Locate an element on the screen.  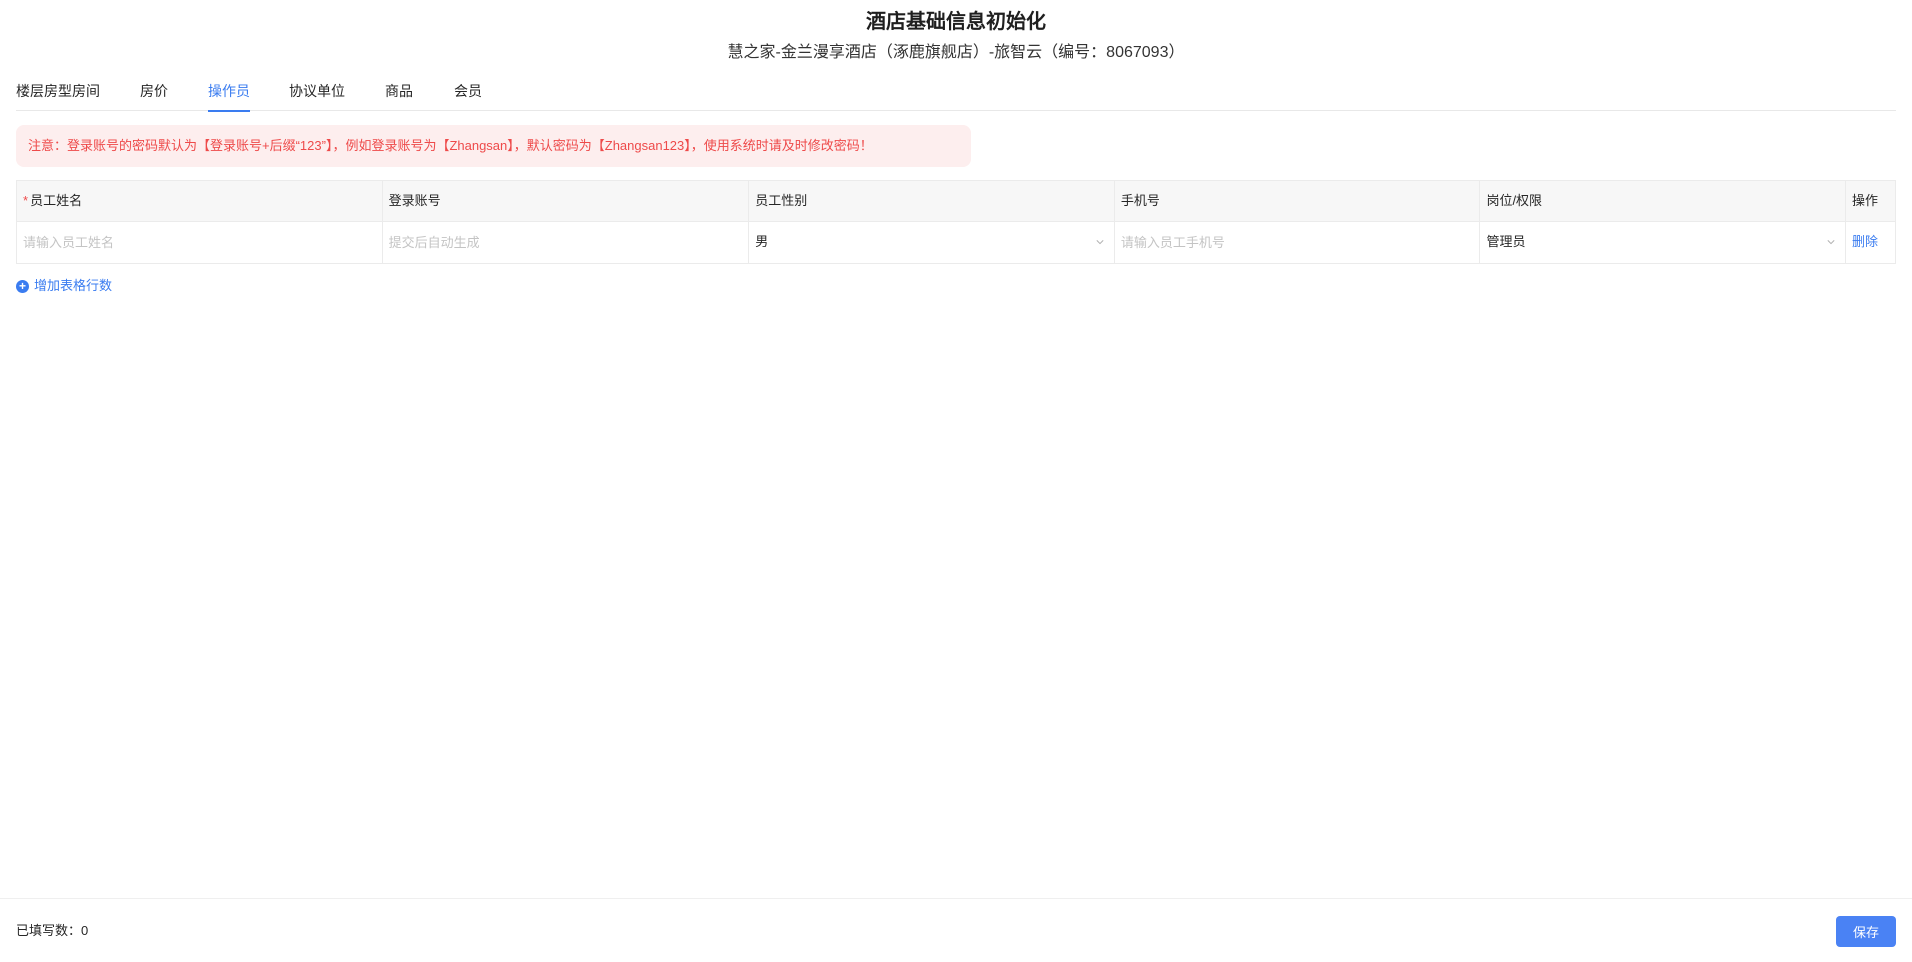
tab-goods: 商品 is located at coordinates (399, 95).